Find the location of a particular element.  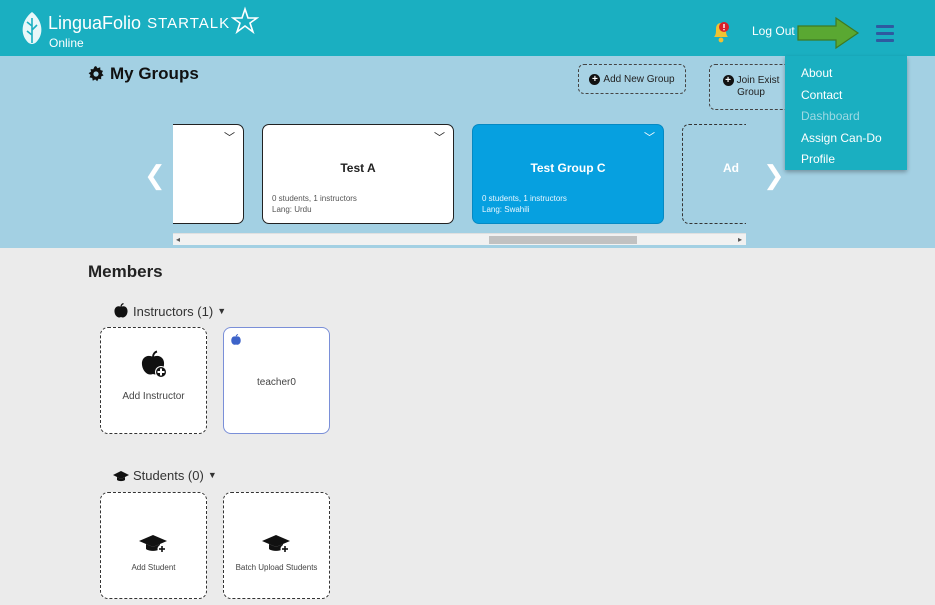

scrollbar-thumb is located at coordinates (563, 240).